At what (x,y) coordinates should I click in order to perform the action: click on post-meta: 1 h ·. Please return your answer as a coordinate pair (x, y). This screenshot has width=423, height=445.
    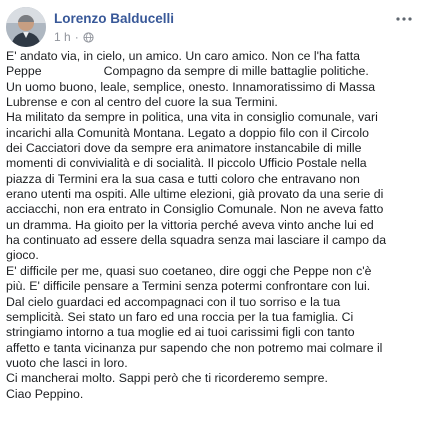
    Looking at the image, I should click on (74, 37).